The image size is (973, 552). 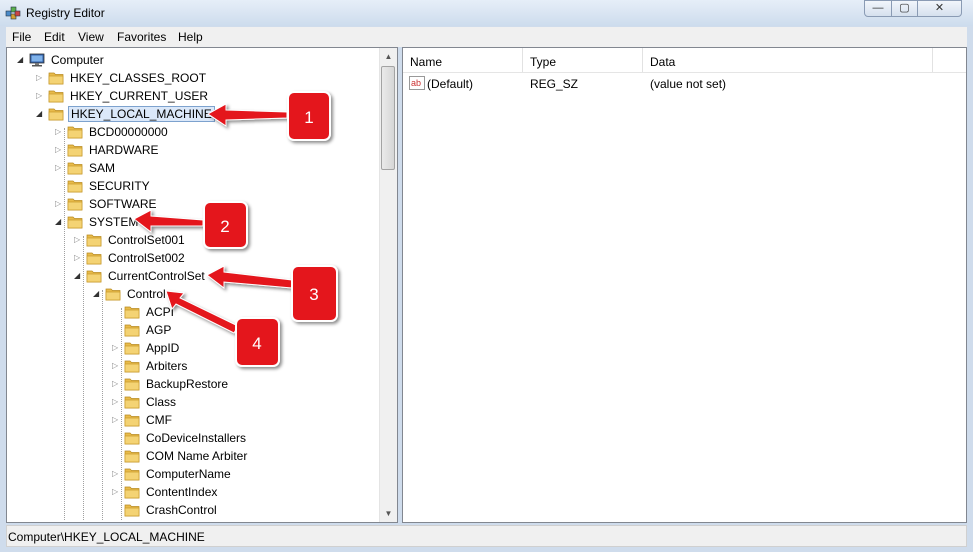 What do you see at coordinates (688, 84) in the screenshot?
I see `value-data: (value not set)` at bounding box center [688, 84].